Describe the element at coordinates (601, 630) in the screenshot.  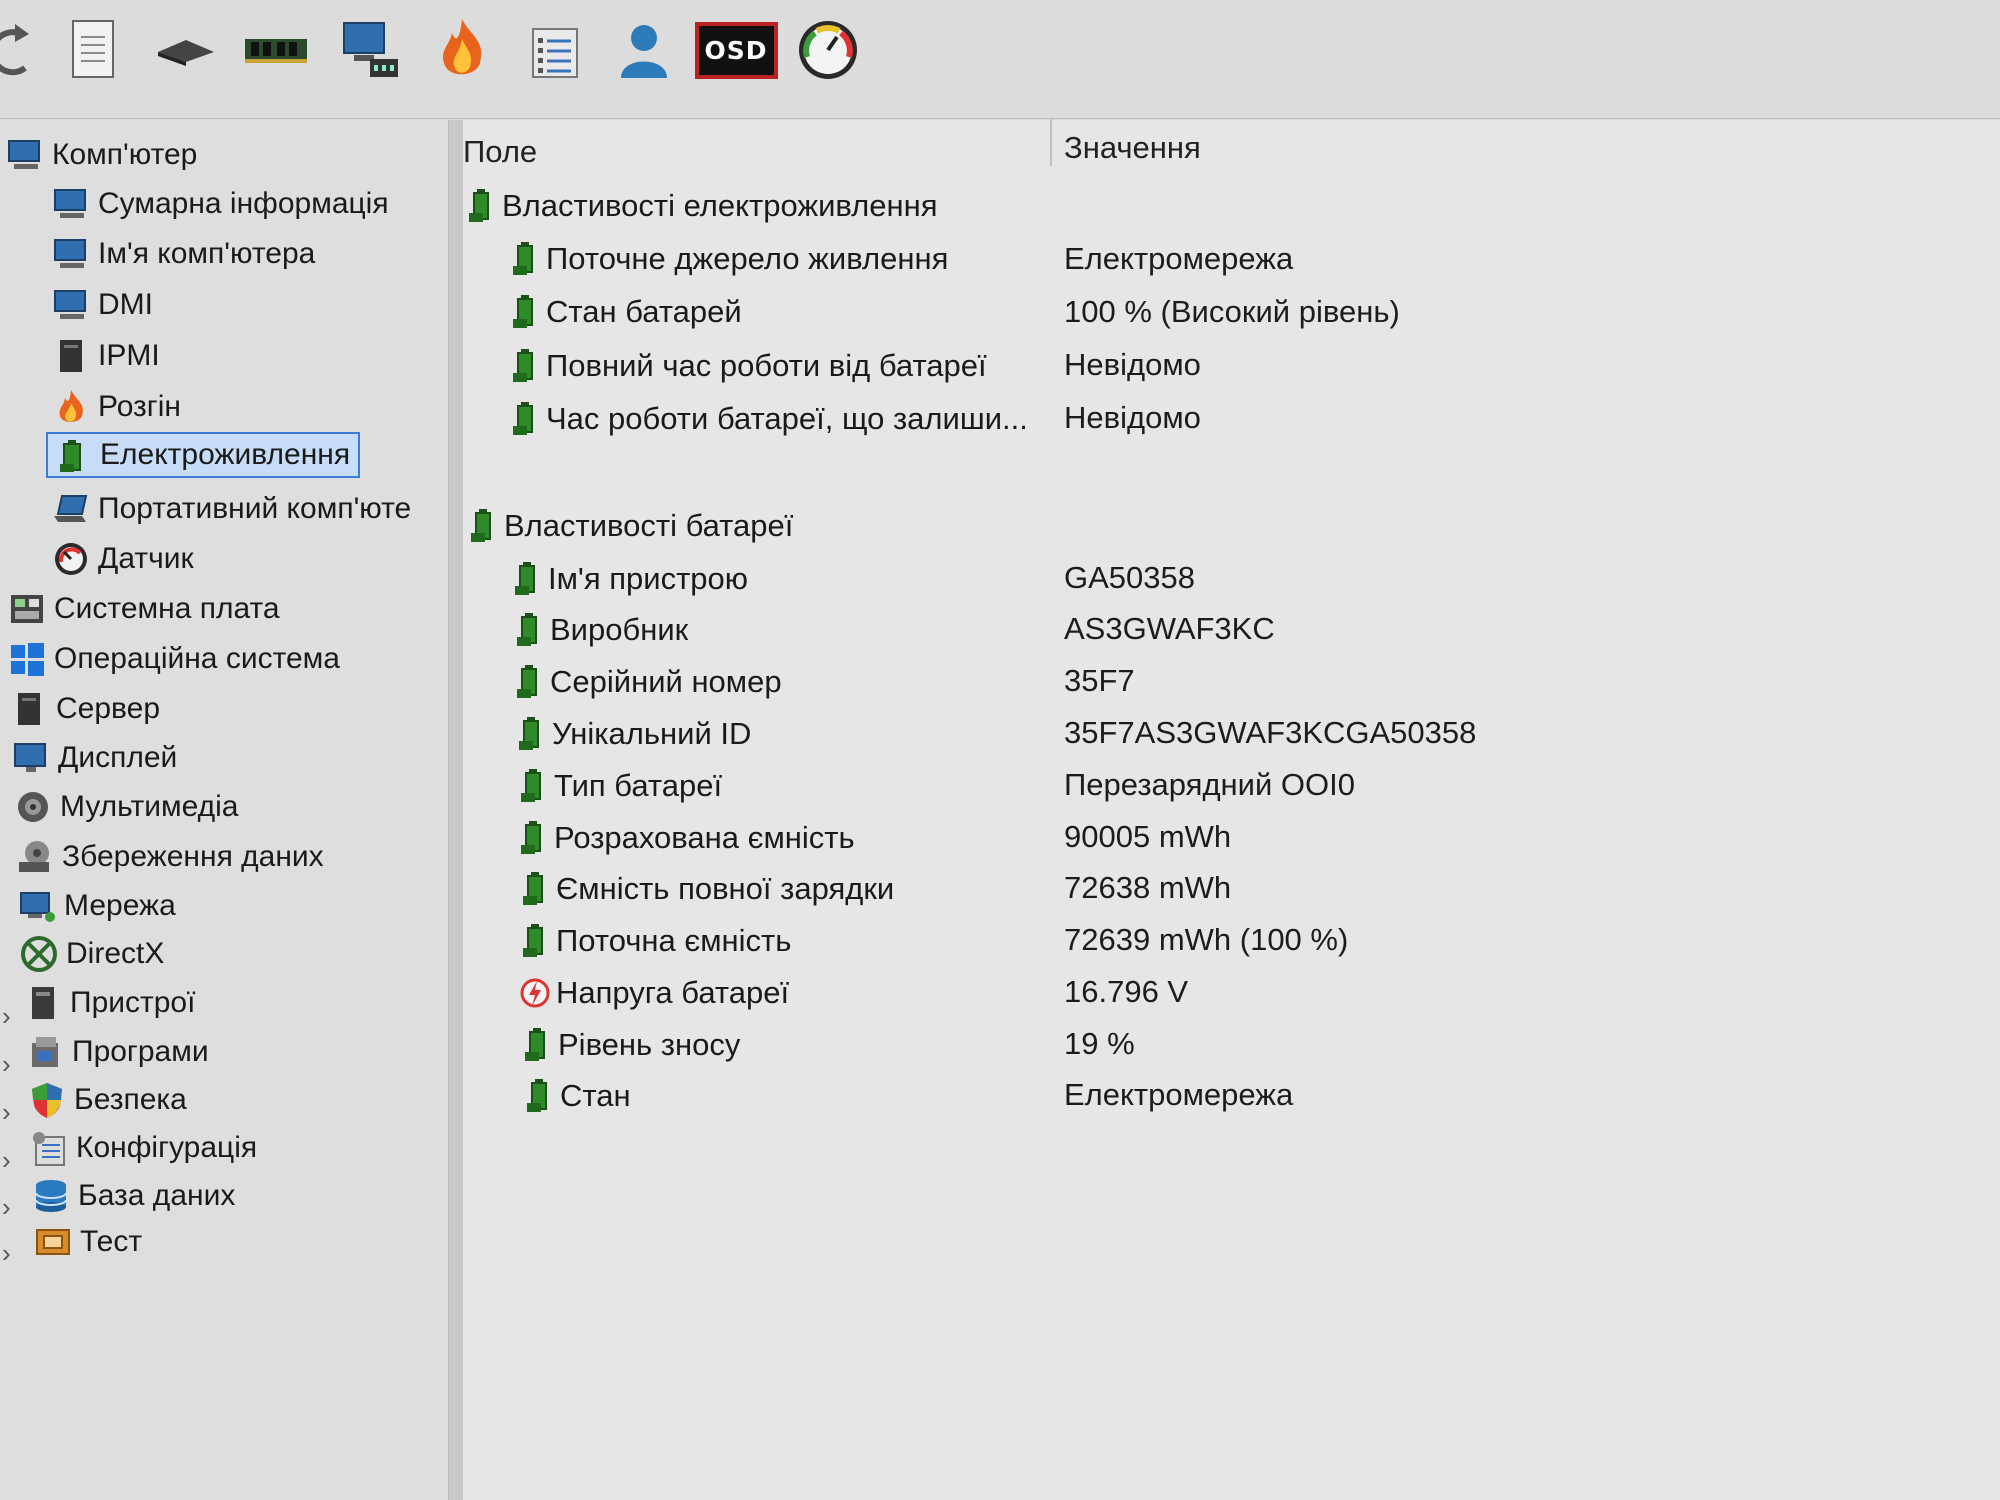
I see `table-row: Виробник` at that location.